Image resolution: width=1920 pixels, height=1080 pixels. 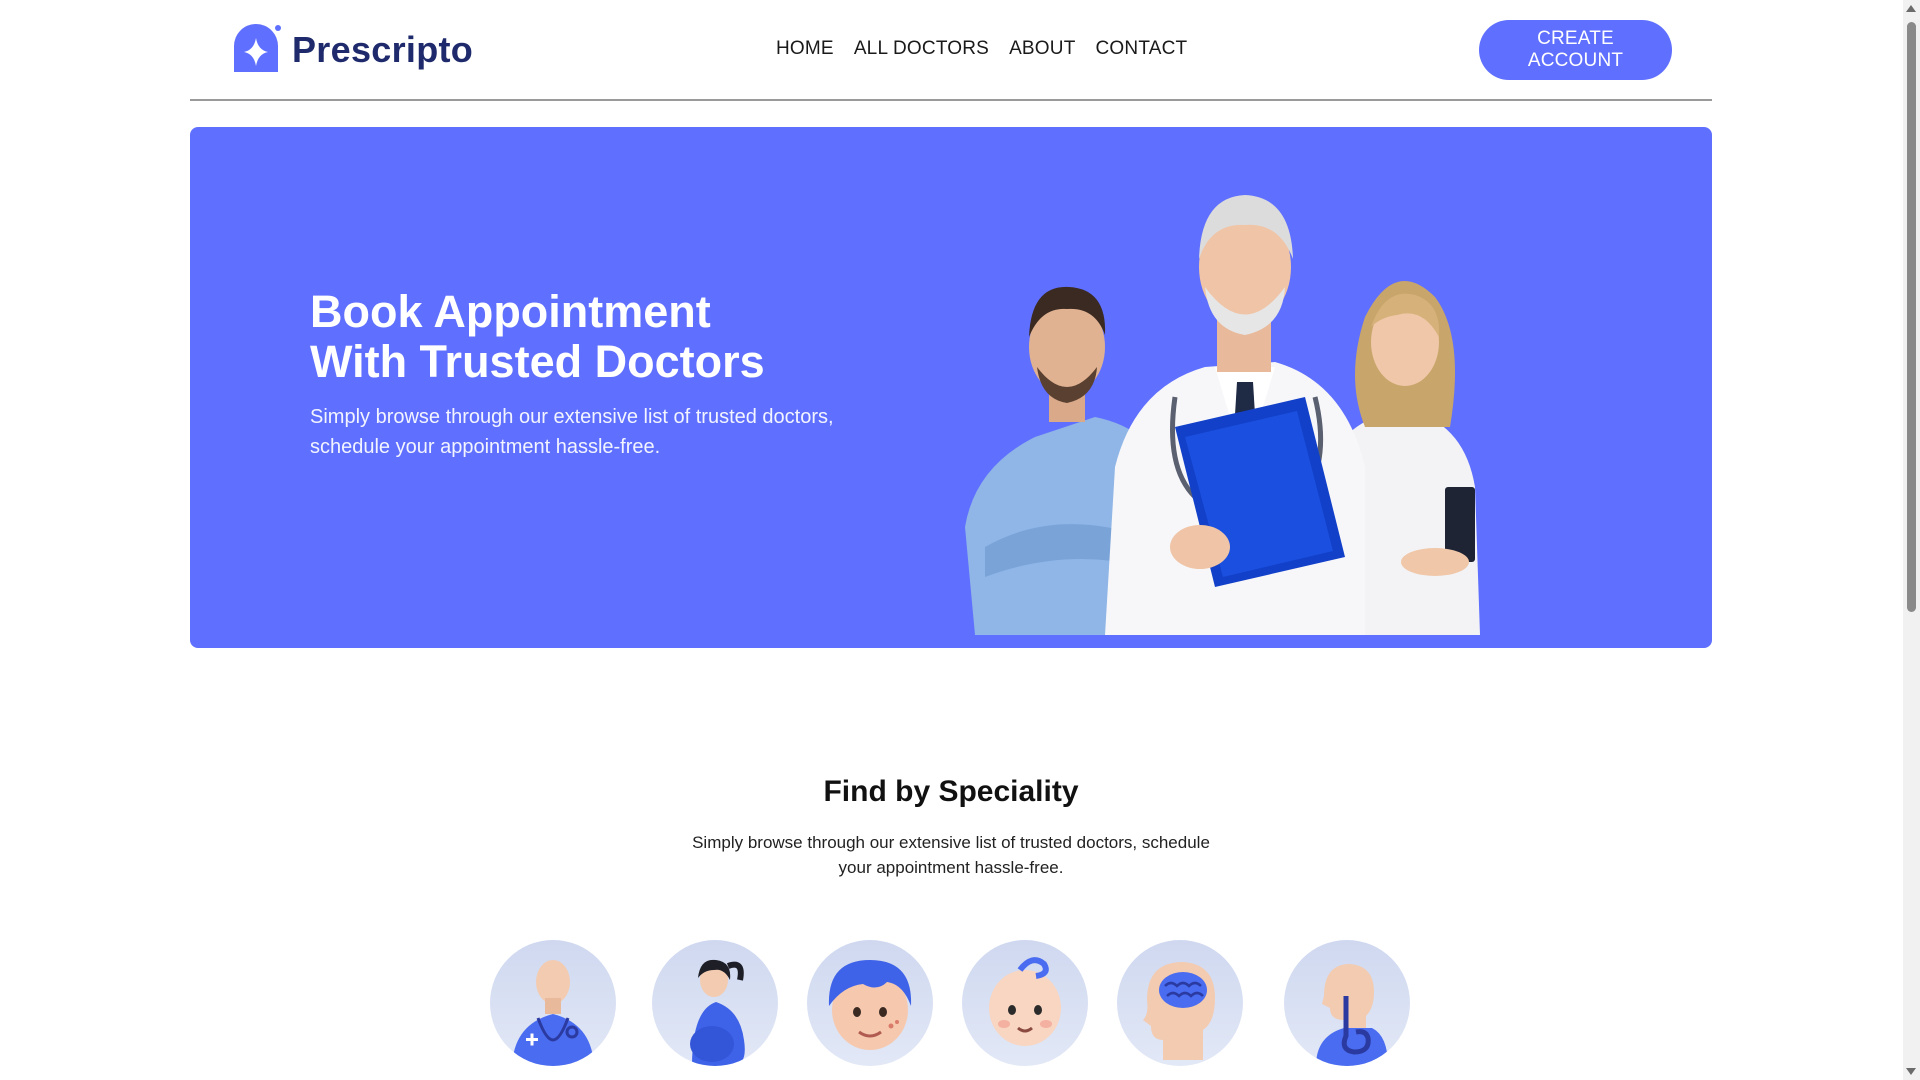 I want to click on speciality-title: Find by Speciality, so click(x=951, y=791).